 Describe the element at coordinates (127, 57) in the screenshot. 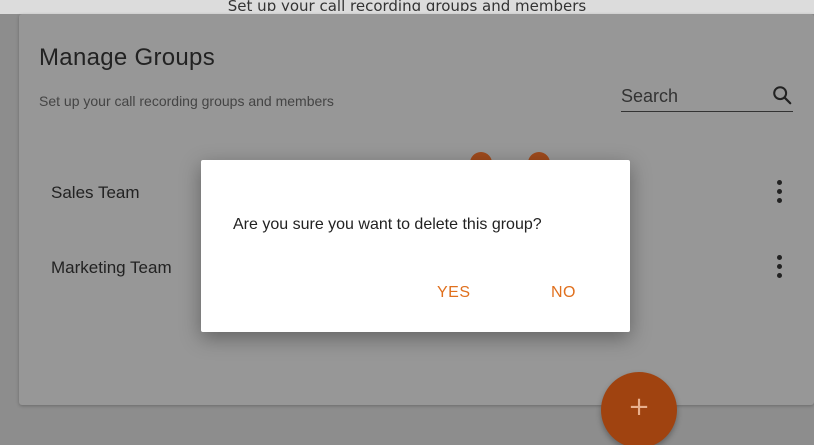

I see `page-title: Manage Groups` at that location.